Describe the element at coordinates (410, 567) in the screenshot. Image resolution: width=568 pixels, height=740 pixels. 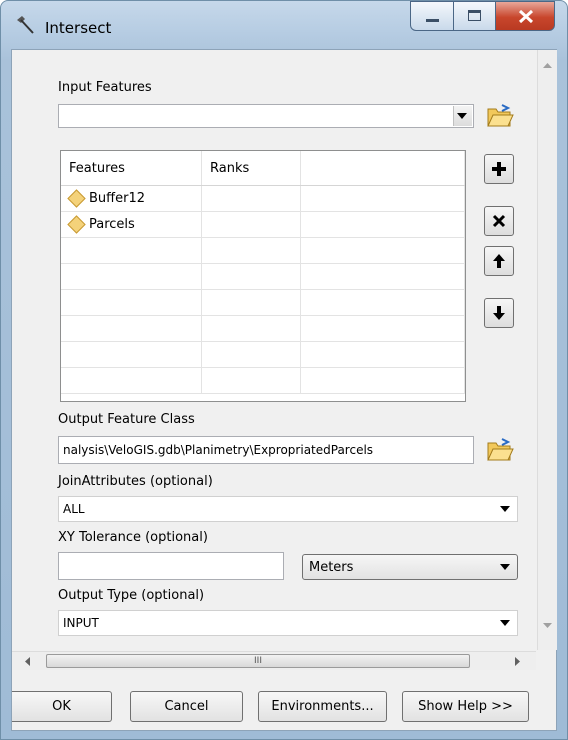
I see `xy-tolerance-unit-select: Meters` at that location.